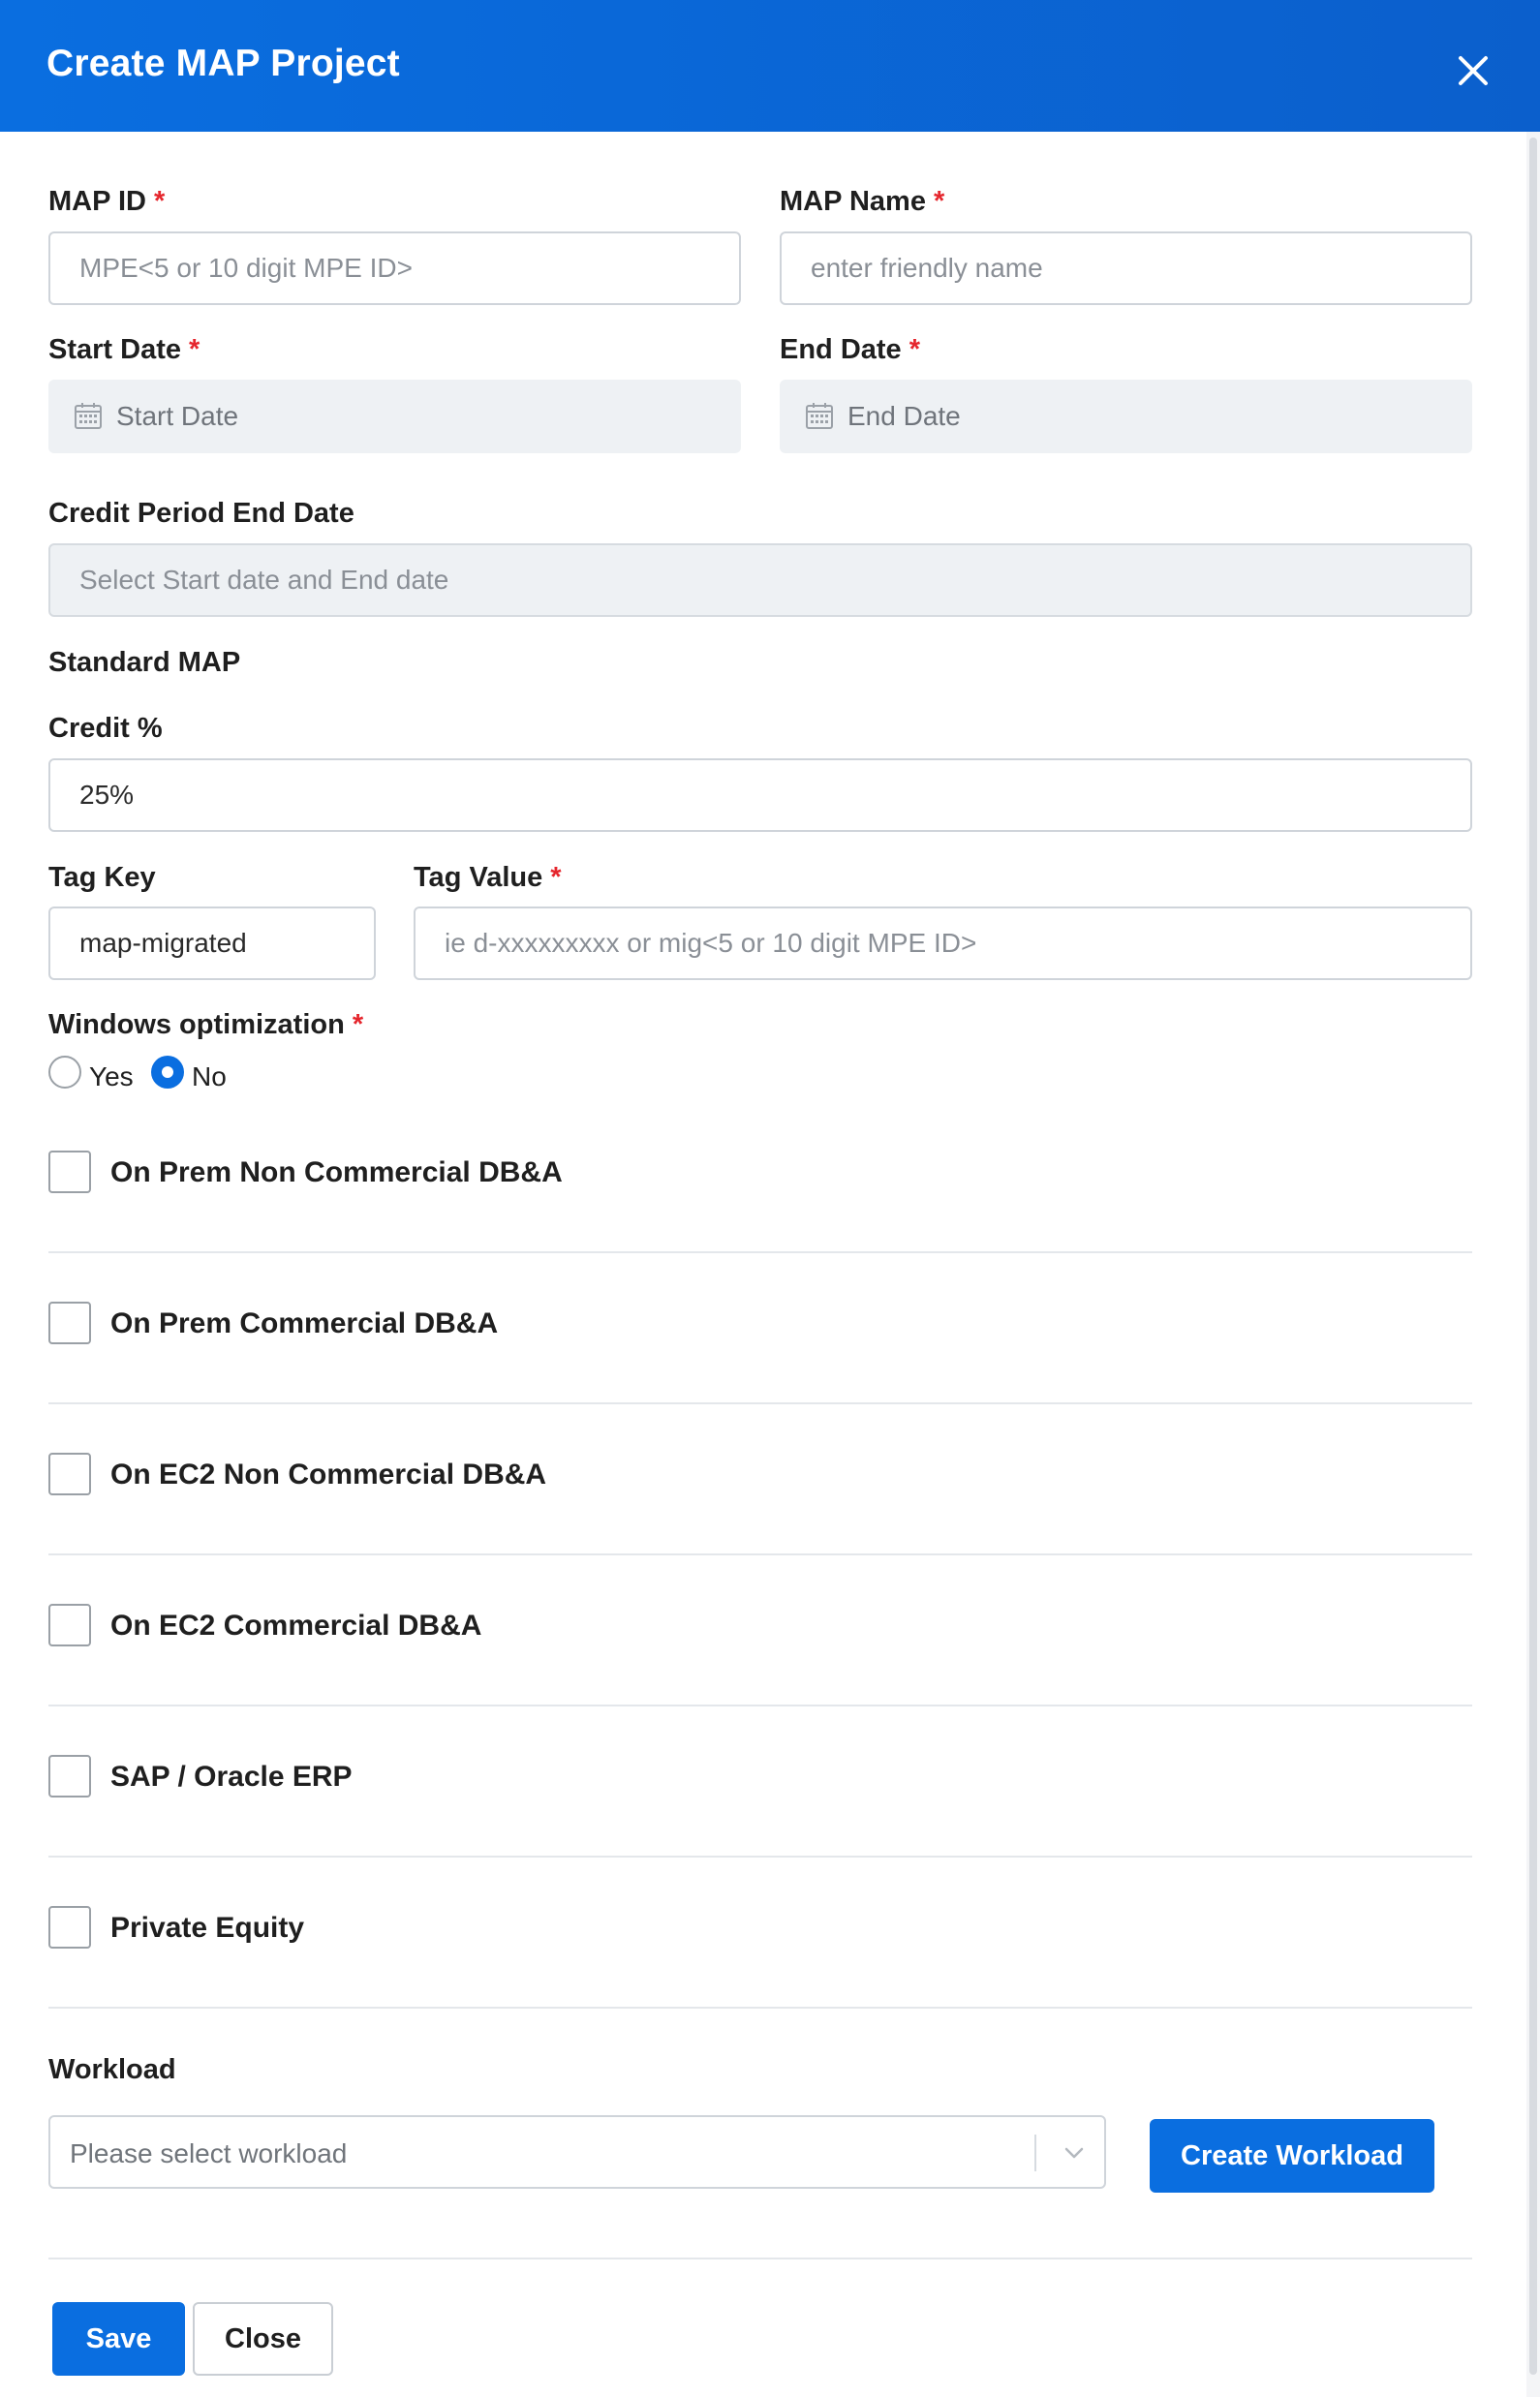  I want to click on checkbox-row-on-ec2-non-commercial: On EC2 Non Commercial DB&A, so click(760, 1528).